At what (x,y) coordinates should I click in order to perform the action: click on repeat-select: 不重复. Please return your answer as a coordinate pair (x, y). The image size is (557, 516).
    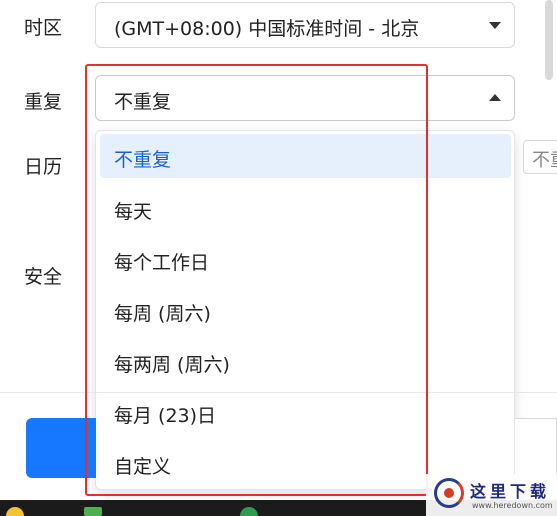
    Looking at the image, I should click on (305, 98).